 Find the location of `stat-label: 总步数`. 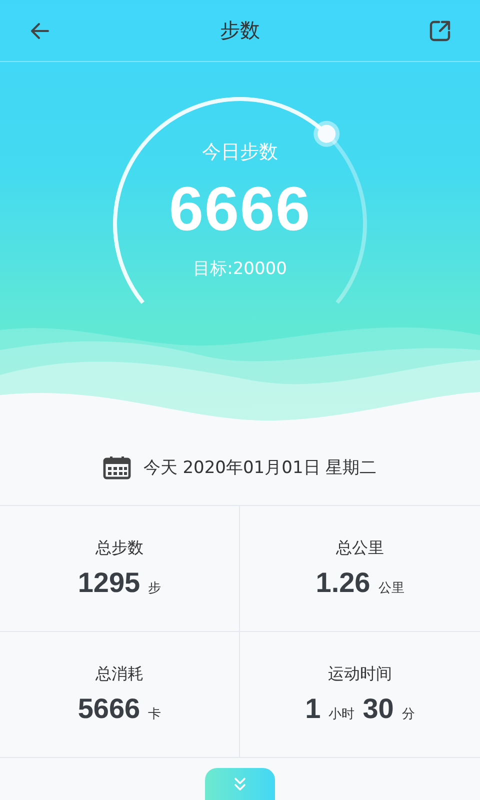

stat-label: 总步数 is located at coordinates (120, 548).